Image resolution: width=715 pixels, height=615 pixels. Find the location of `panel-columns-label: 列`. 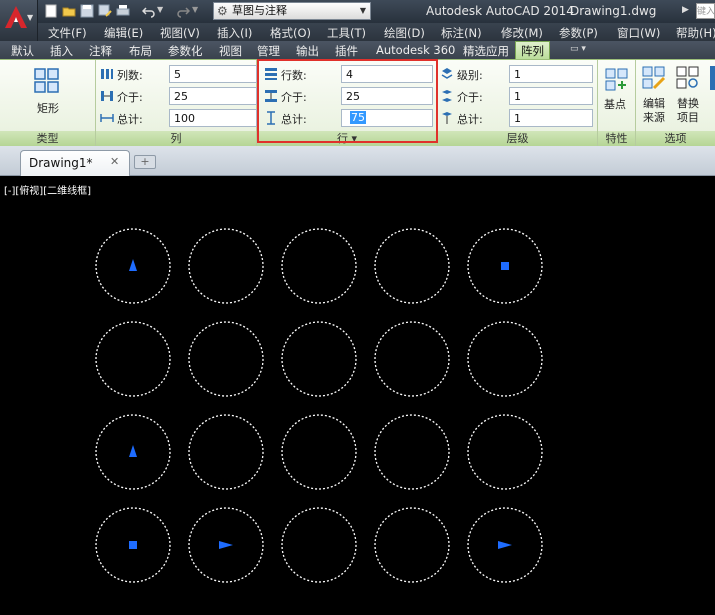

panel-columns-label: 列 is located at coordinates (176, 138).